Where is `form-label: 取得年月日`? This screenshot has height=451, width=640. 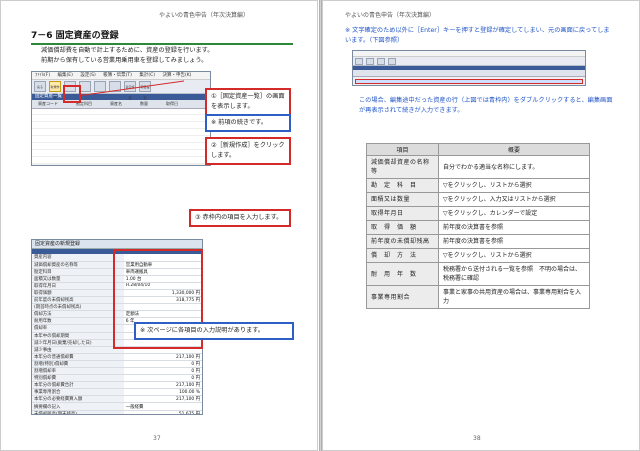 form-label: 取得年月日 is located at coordinates (78, 286).